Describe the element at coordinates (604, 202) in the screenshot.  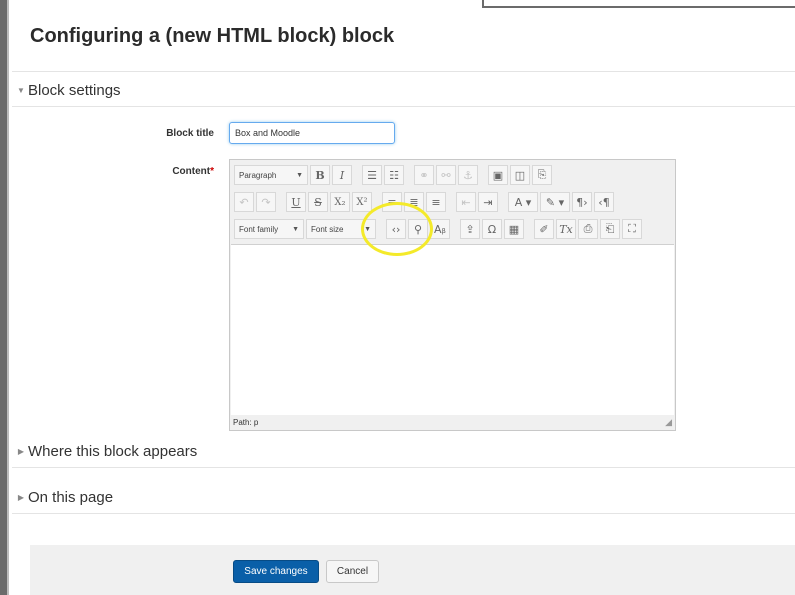
I see `rtl-icon: ‹¶` at that location.